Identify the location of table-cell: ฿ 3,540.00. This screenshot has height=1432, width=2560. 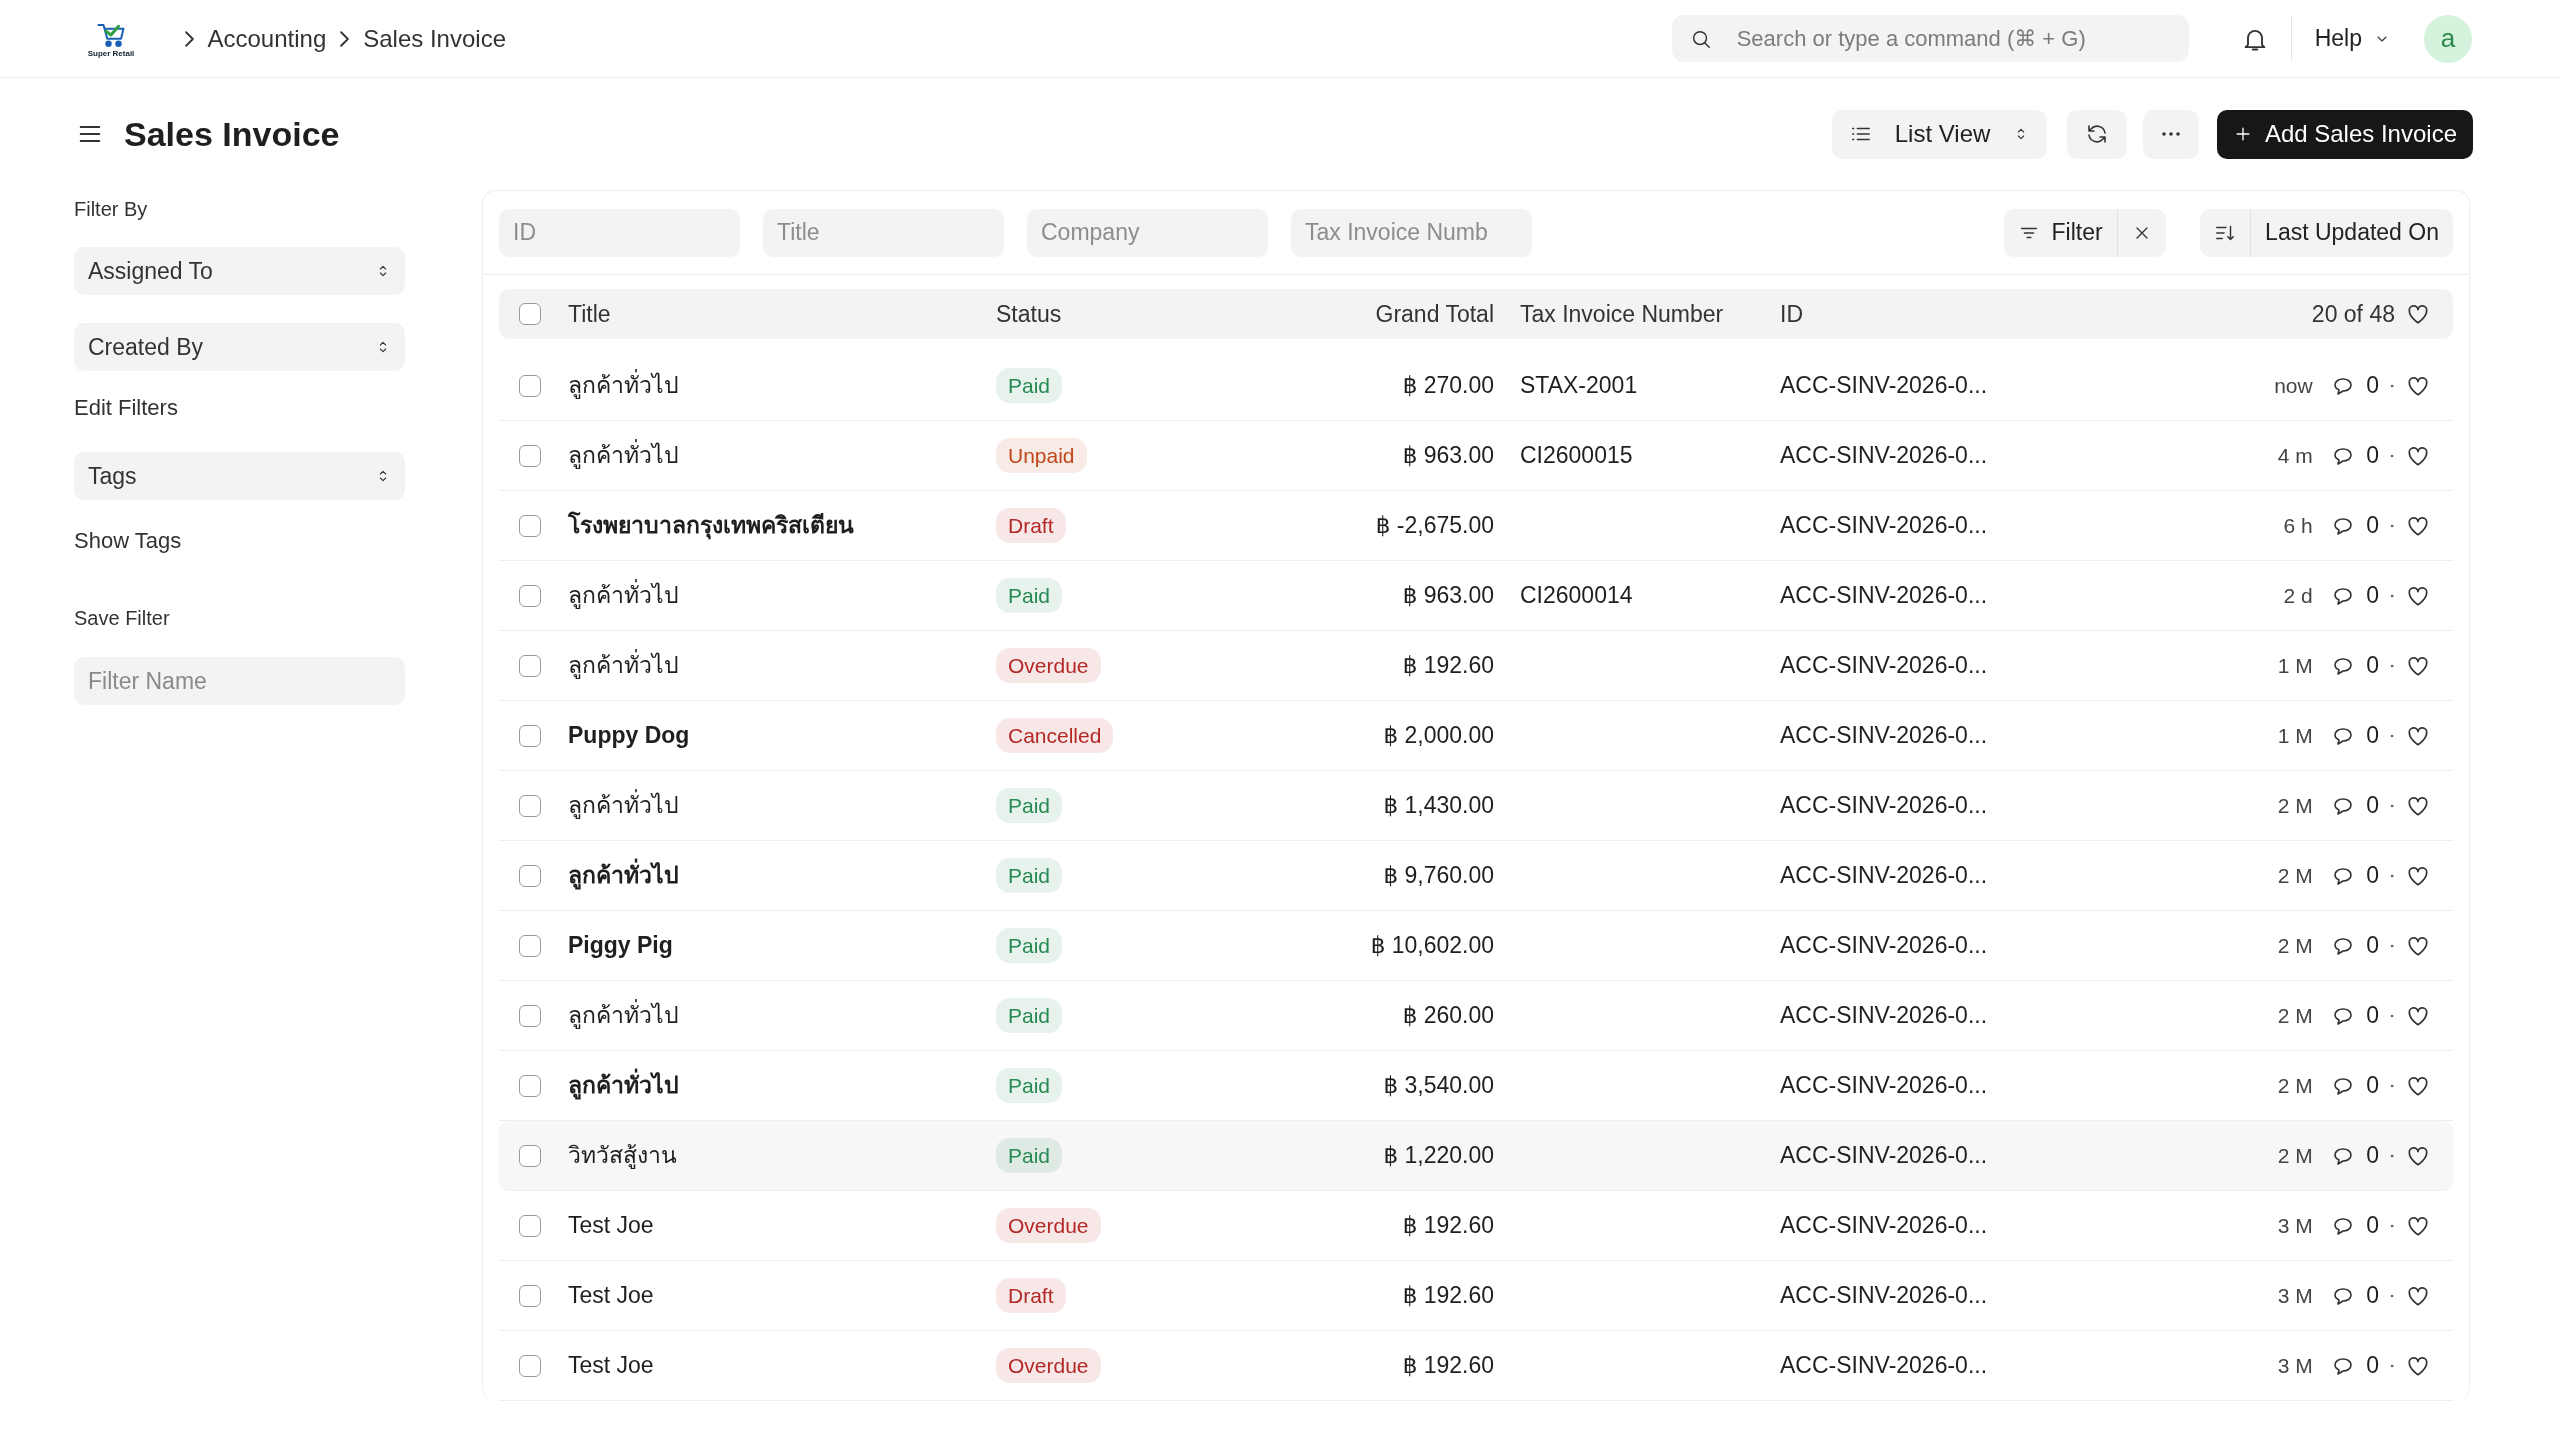
(1438, 1085).